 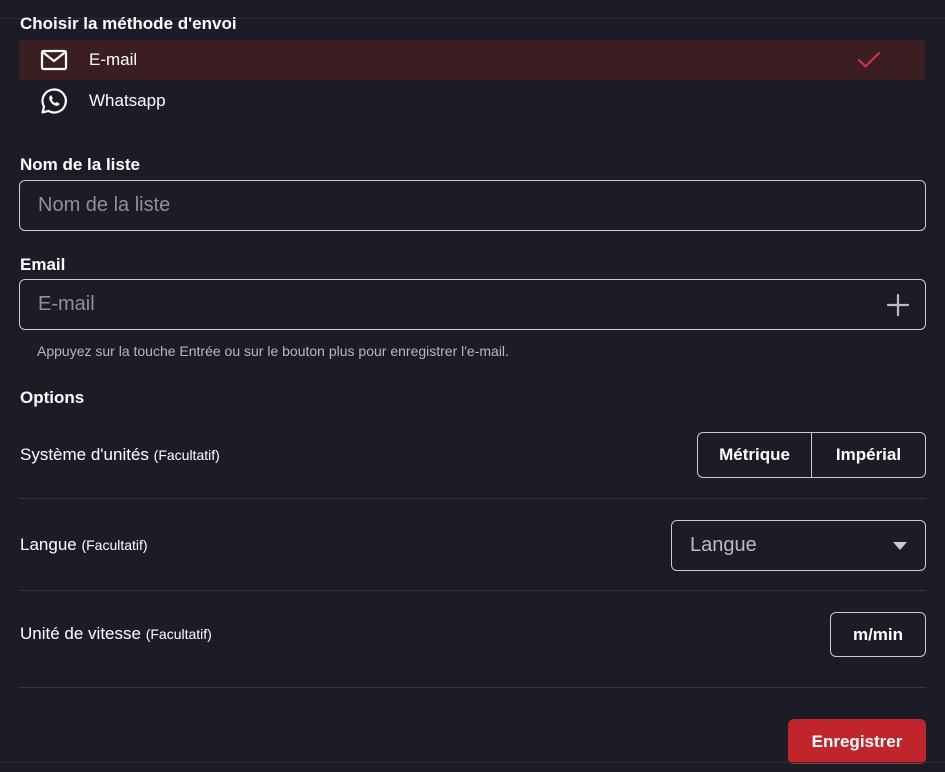 I want to click on speed-unit-button: m/min, so click(x=878, y=634).